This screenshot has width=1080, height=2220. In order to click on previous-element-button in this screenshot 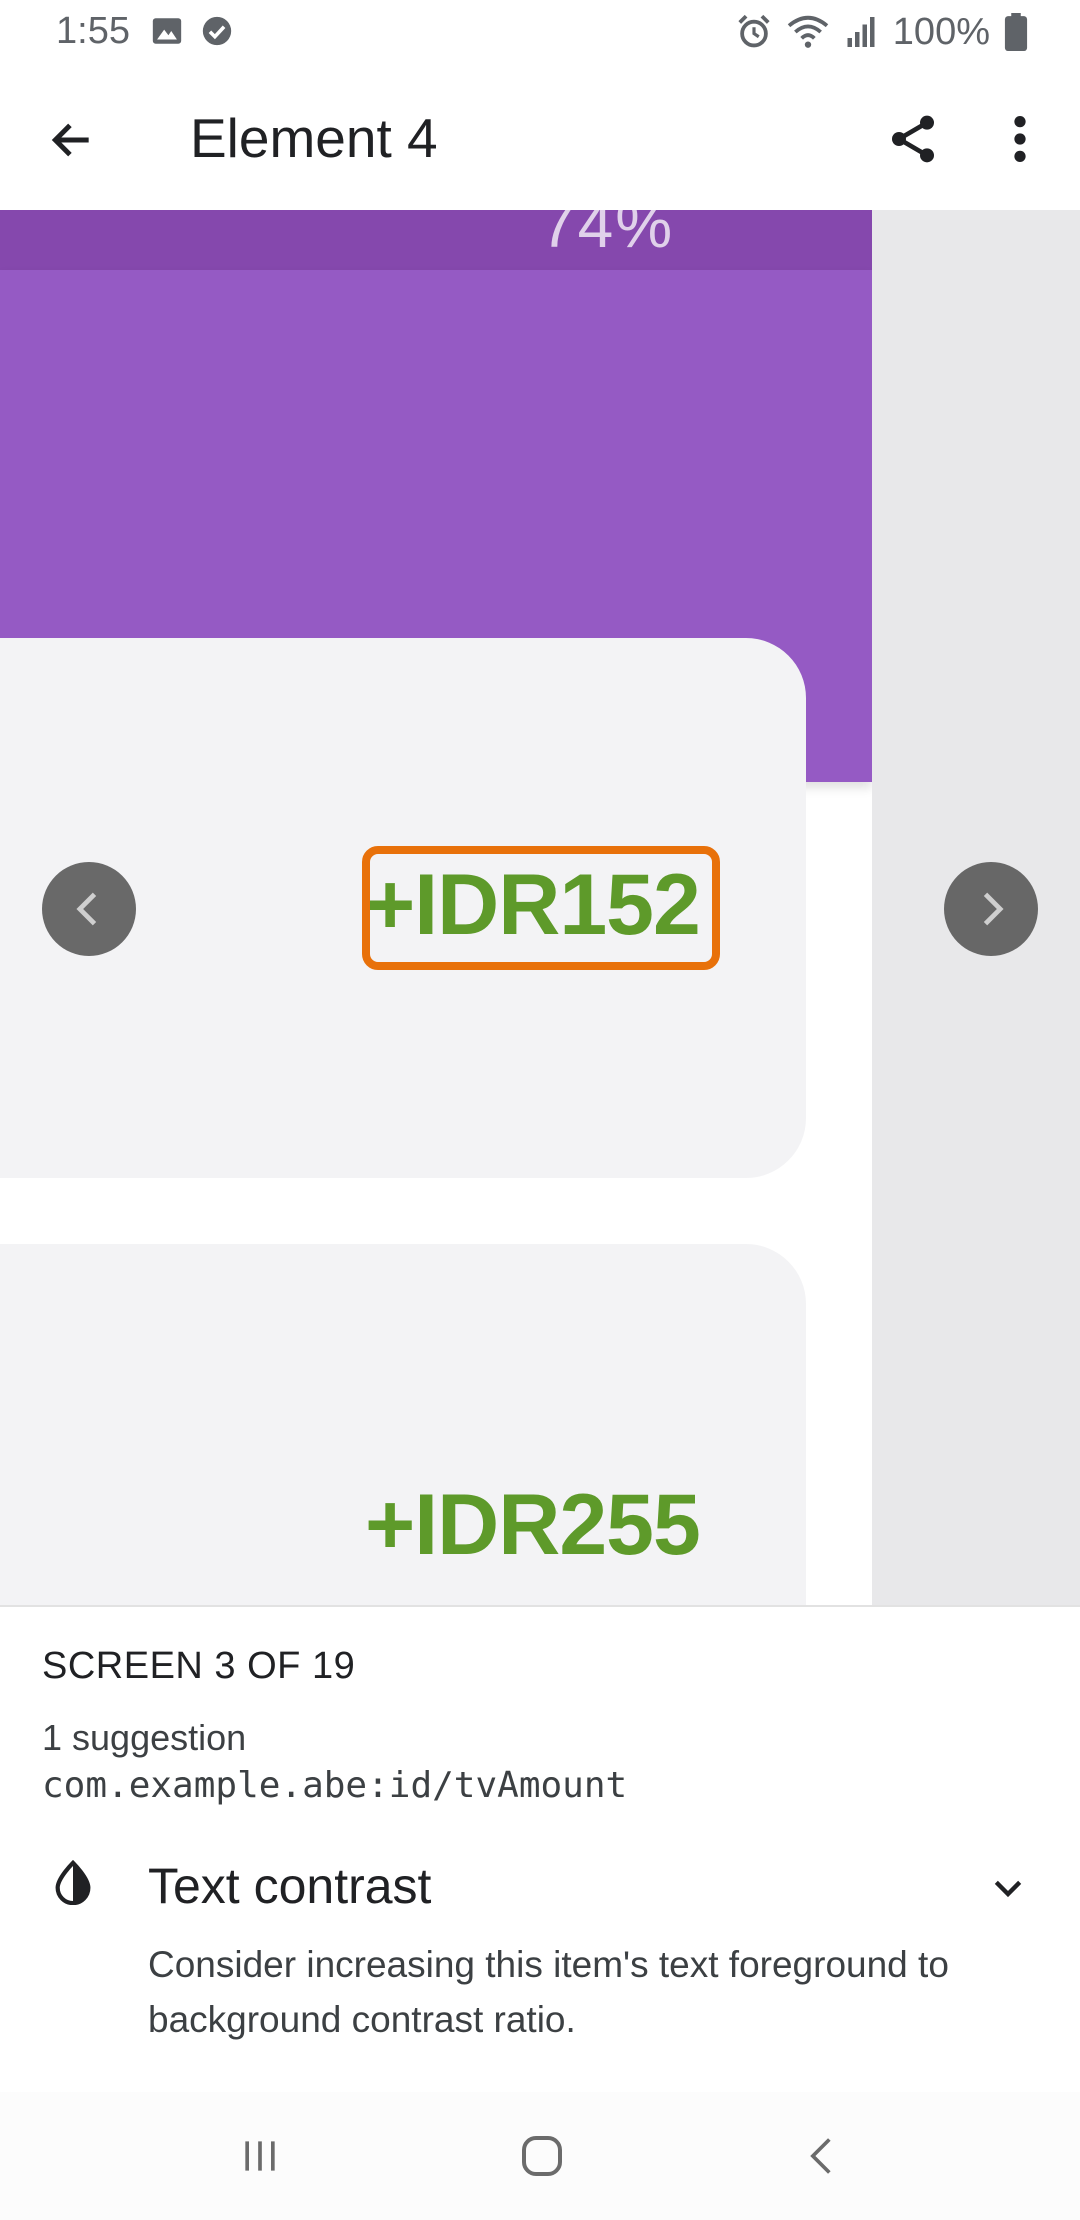, I will do `click(89, 909)`.